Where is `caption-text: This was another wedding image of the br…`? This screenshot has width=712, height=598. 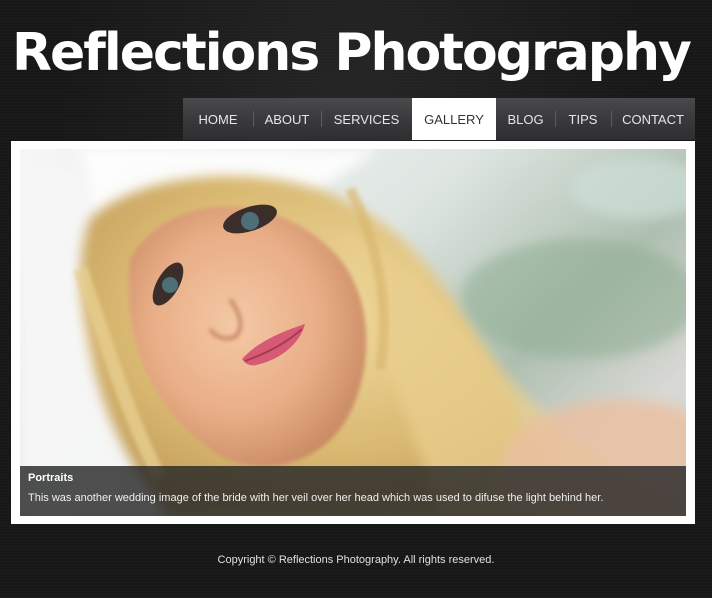 caption-text: This was another wedding image of the br… is located at coordinates (316, 498).